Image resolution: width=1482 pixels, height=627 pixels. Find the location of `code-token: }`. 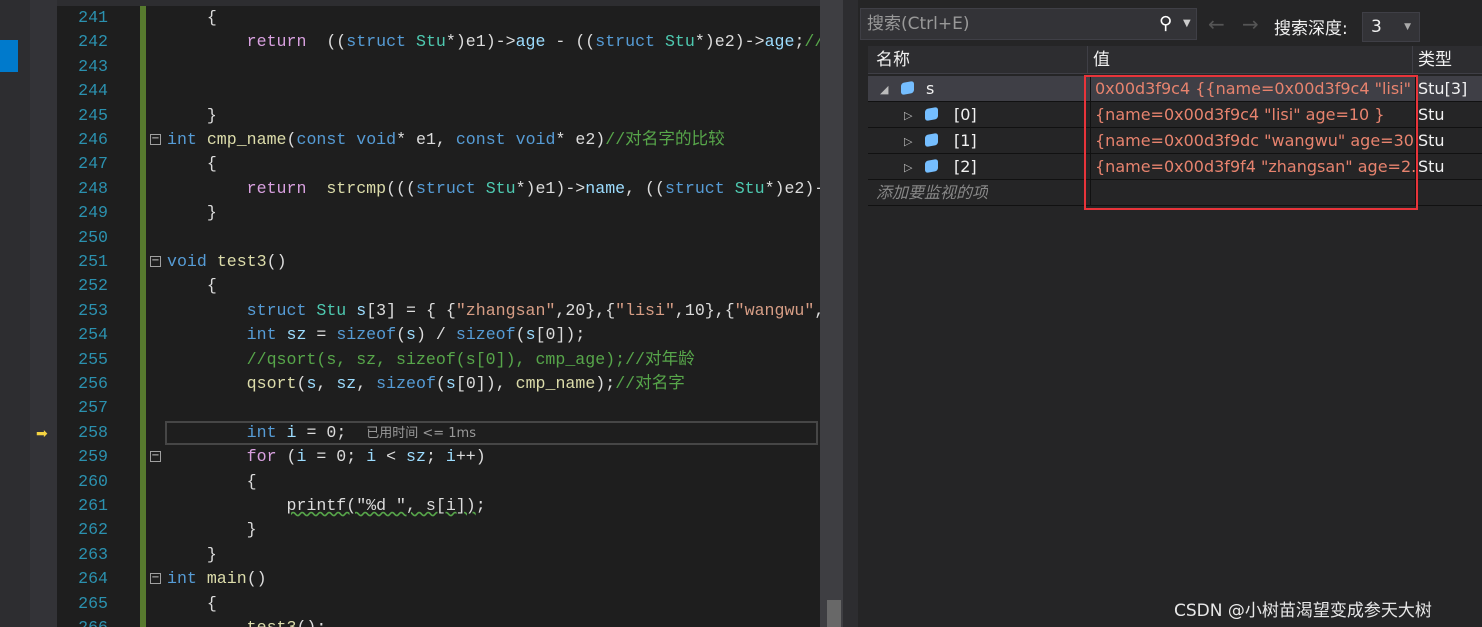

code-token: } is located at coordinates (192, 213).